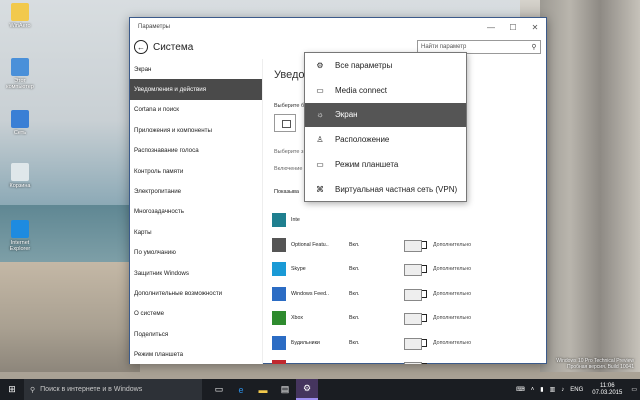 The width and height of the screenshot is (640, 400). What do you see at coordinates (533, 390) in the screenshot?
I see `chevron-up-icon: ˄` at bounding box center [533, 390].